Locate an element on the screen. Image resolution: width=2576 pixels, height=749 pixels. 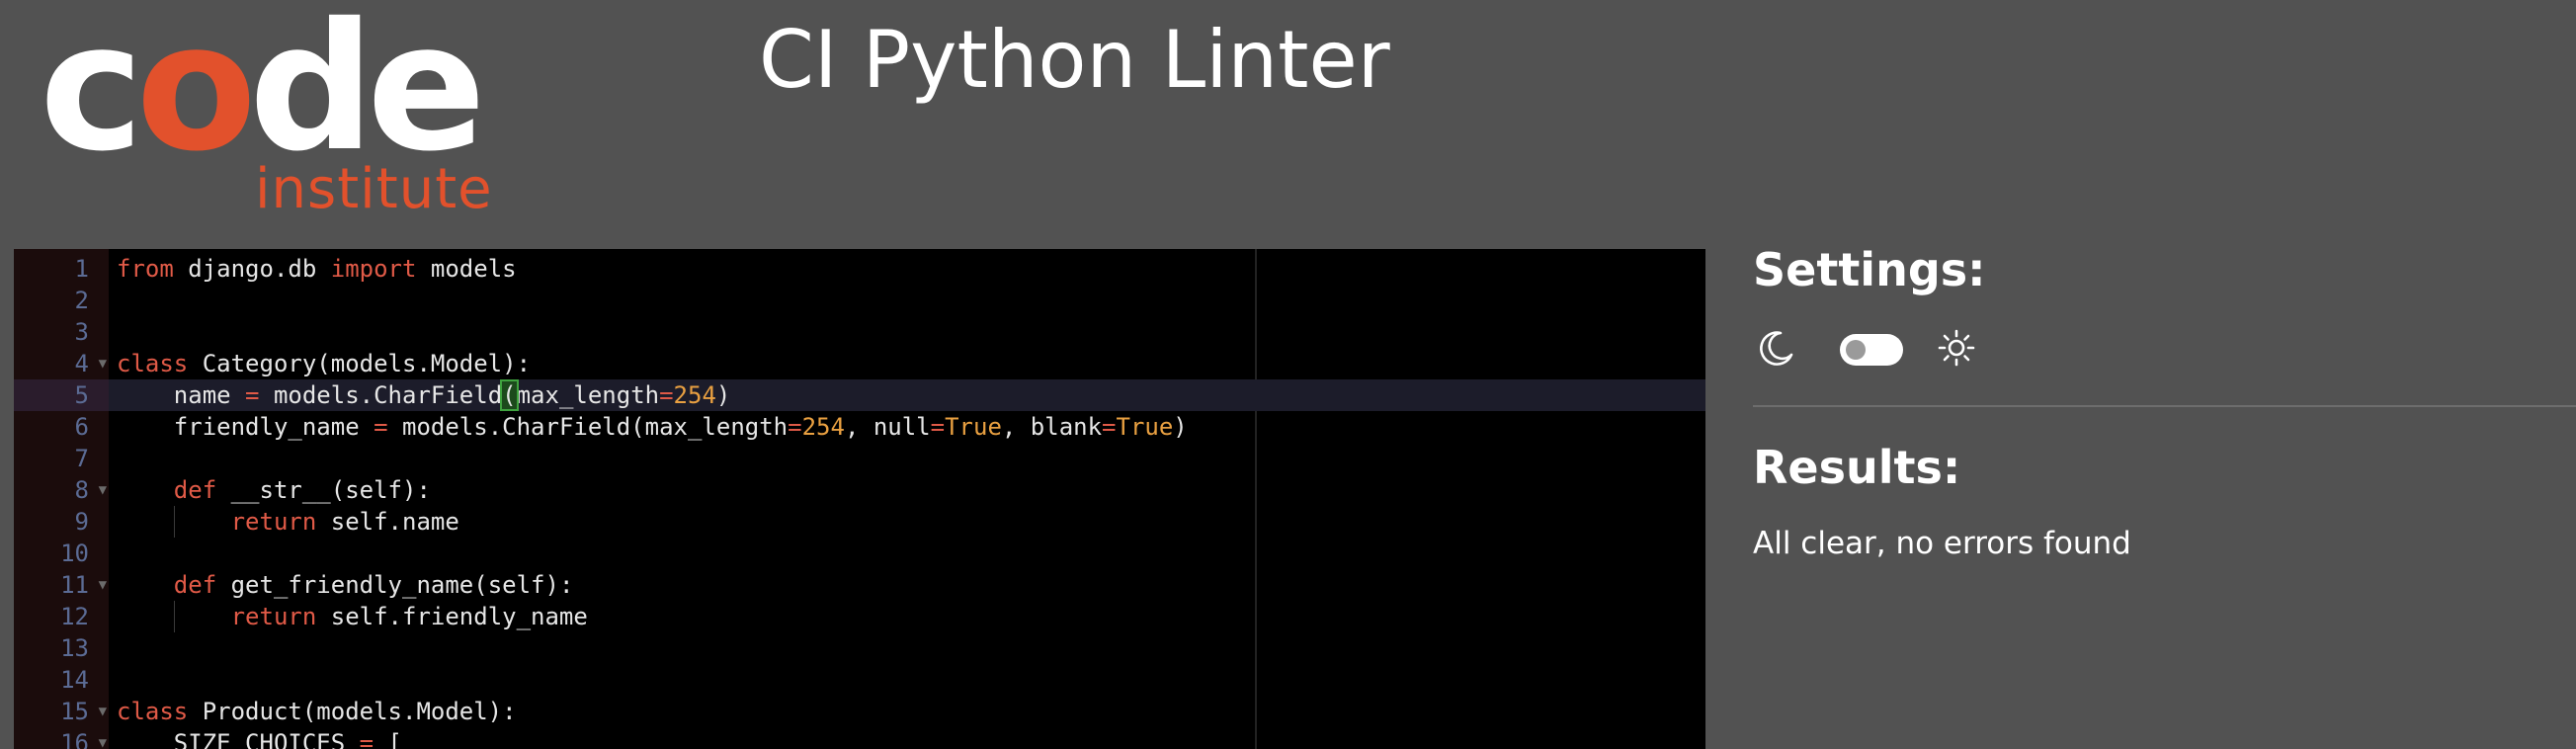
code-token: Product(models.Model): is located at coordinates (352, 711).